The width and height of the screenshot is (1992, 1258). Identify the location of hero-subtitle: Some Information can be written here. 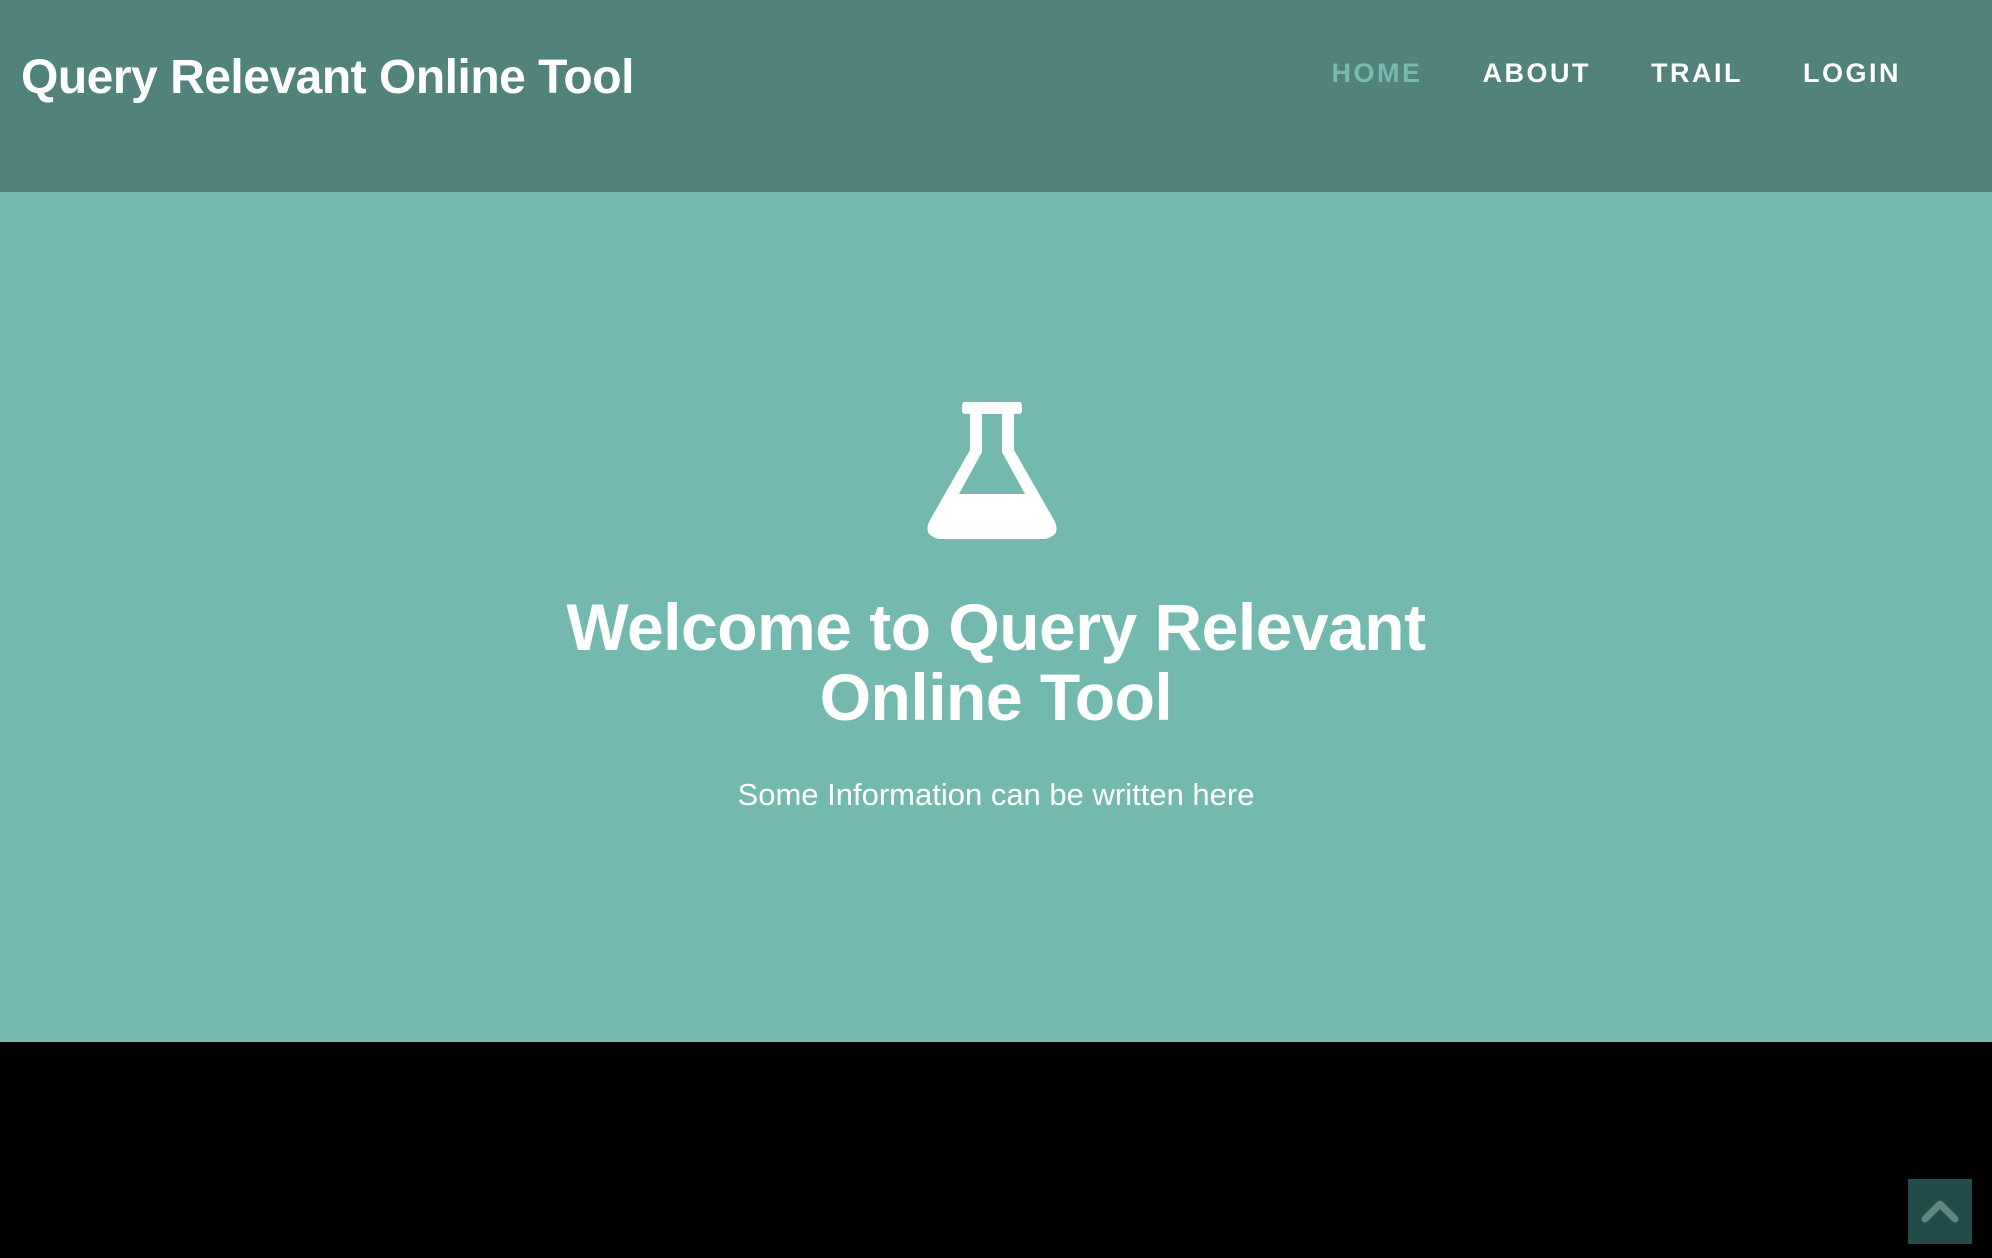
(996, 794).